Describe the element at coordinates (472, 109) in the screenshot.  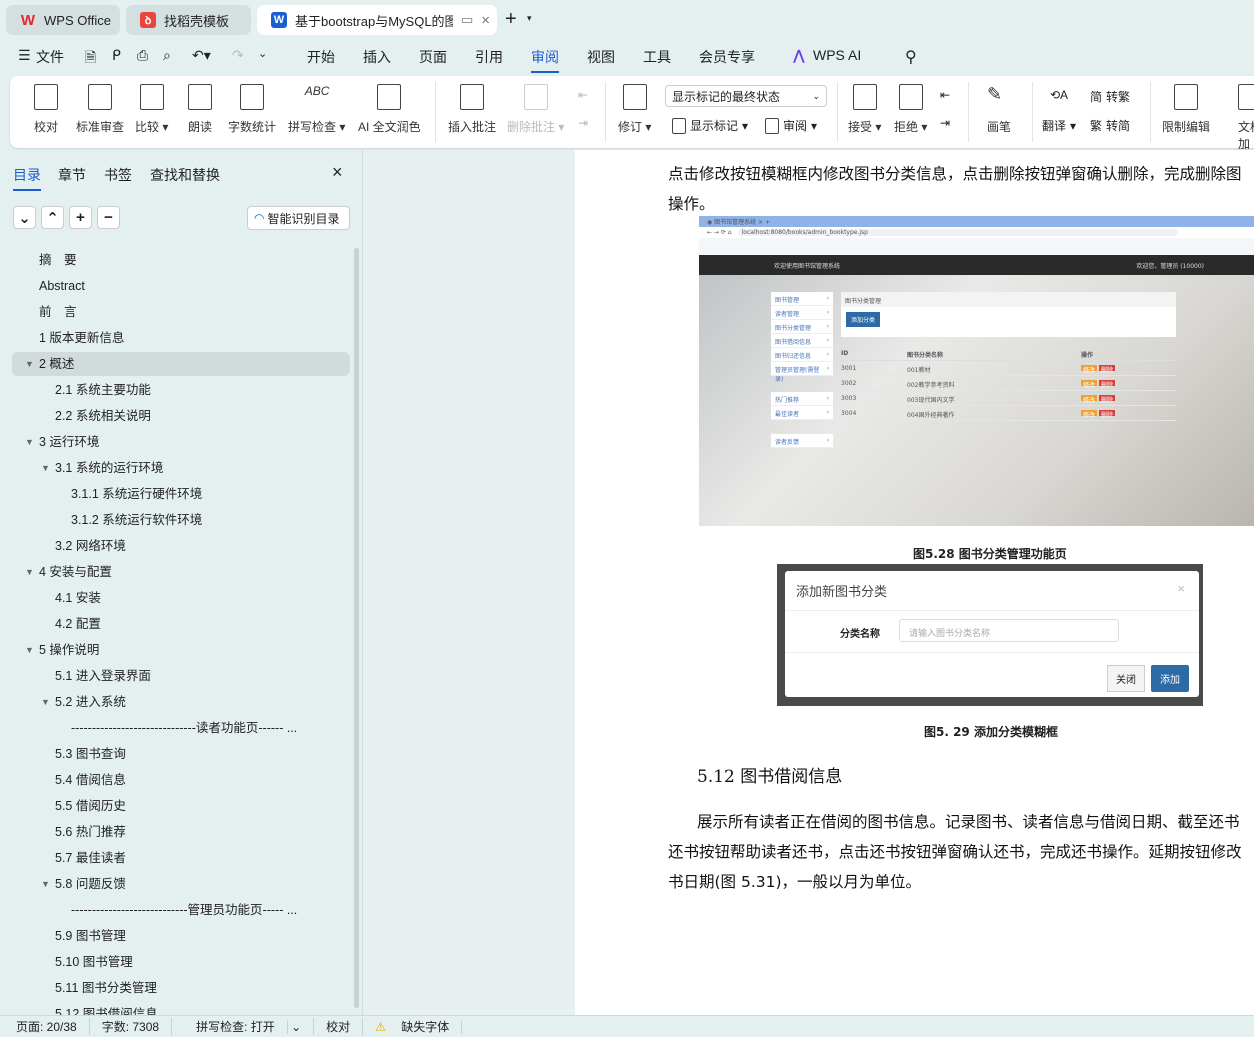
I see `insert-comment-button: 插入批注` at that location.